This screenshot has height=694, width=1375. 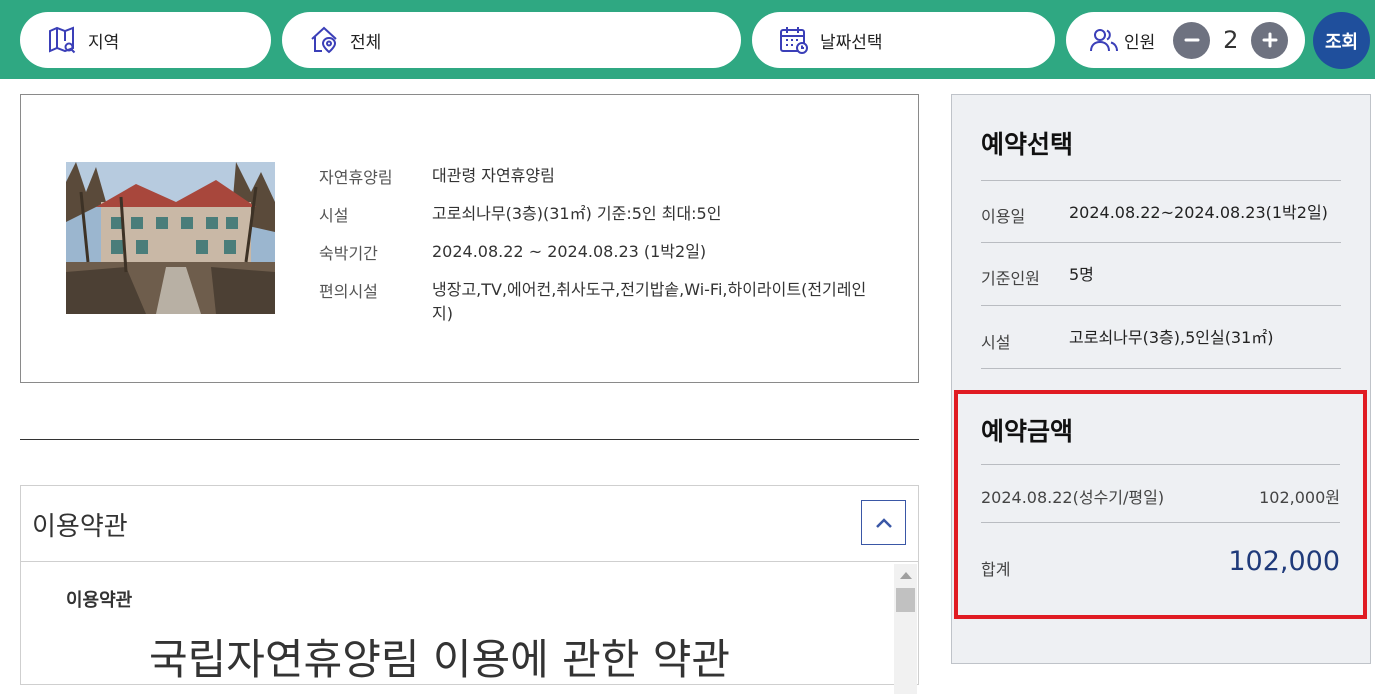 What do you see at coordinates (1104, 40) in the screenshot?
I see `people-icon` at bounding box center [1104, 40].